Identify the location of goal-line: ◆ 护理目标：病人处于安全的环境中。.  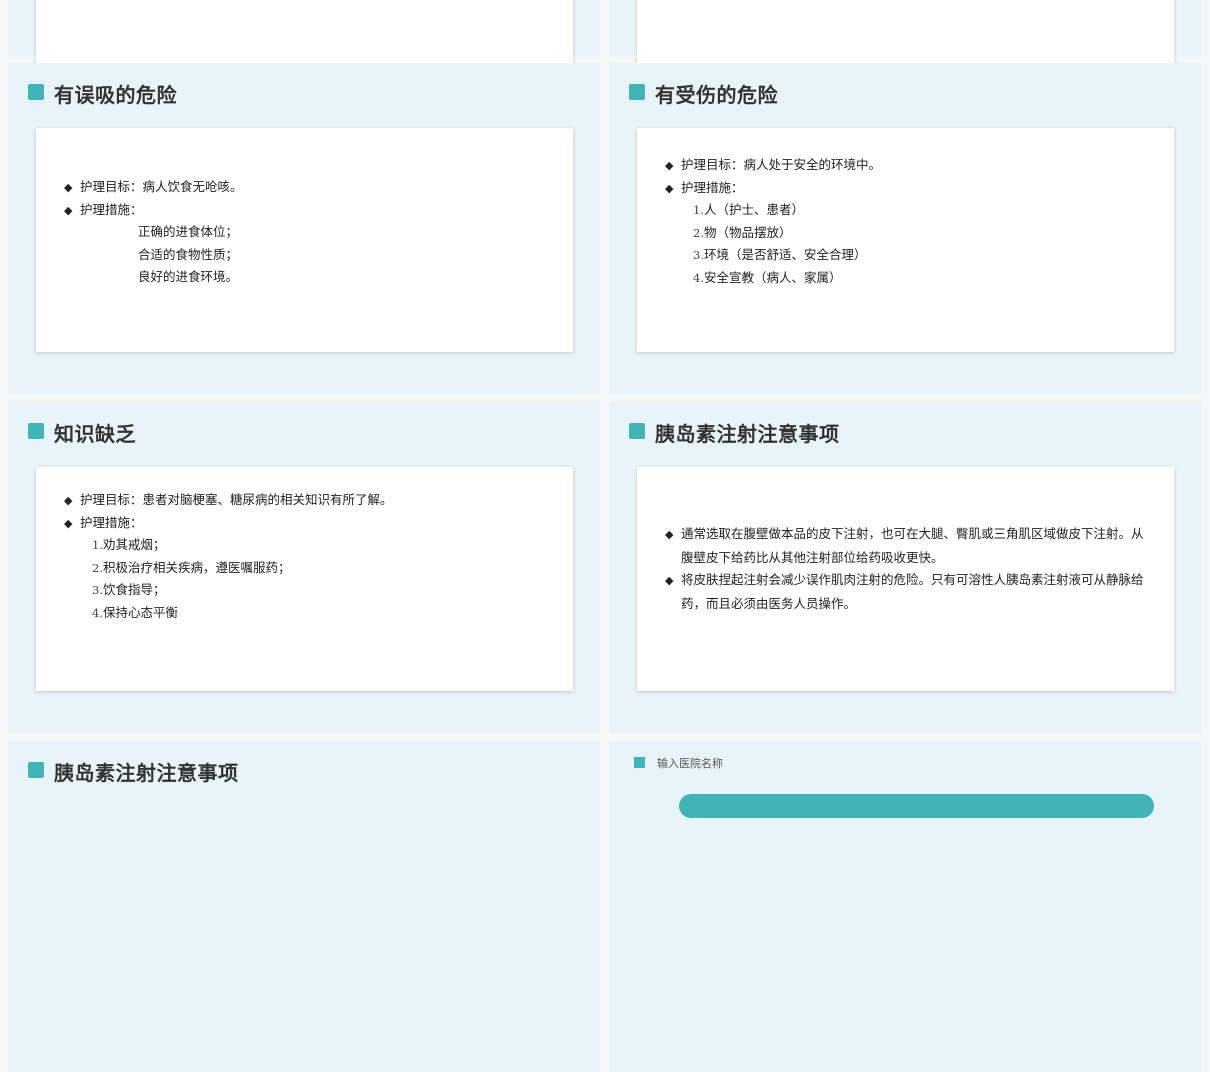
(906, 165).